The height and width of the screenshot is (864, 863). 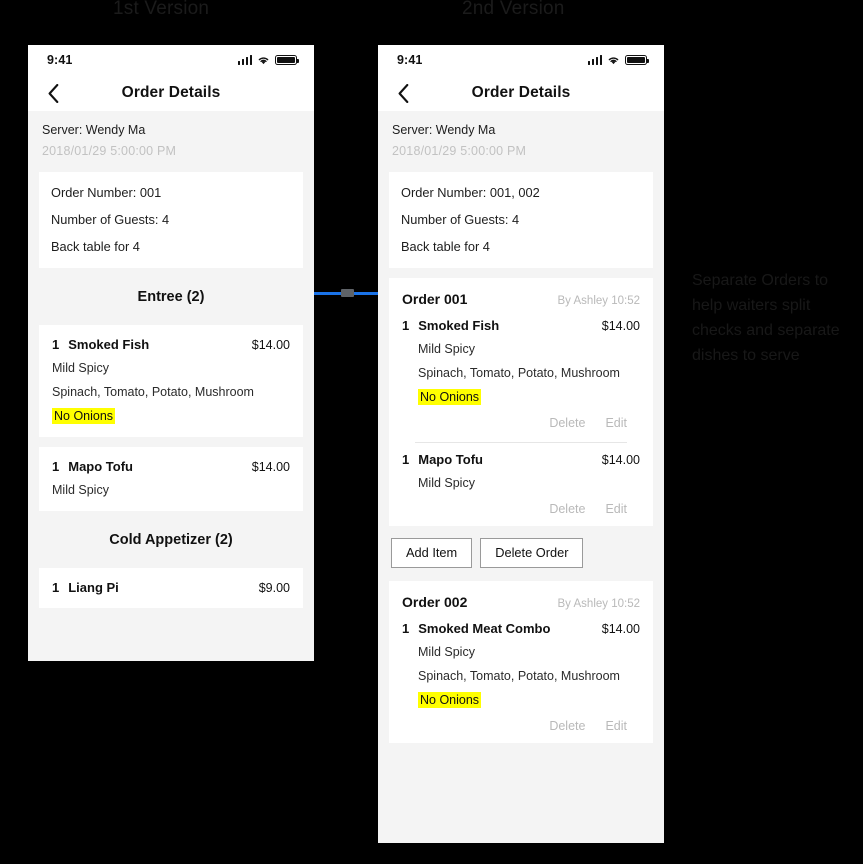 What do you see at coordinates (532, 553) in the screenshot?
I see `delete-order-button: Delete Order` at bounding box center [532, 553].